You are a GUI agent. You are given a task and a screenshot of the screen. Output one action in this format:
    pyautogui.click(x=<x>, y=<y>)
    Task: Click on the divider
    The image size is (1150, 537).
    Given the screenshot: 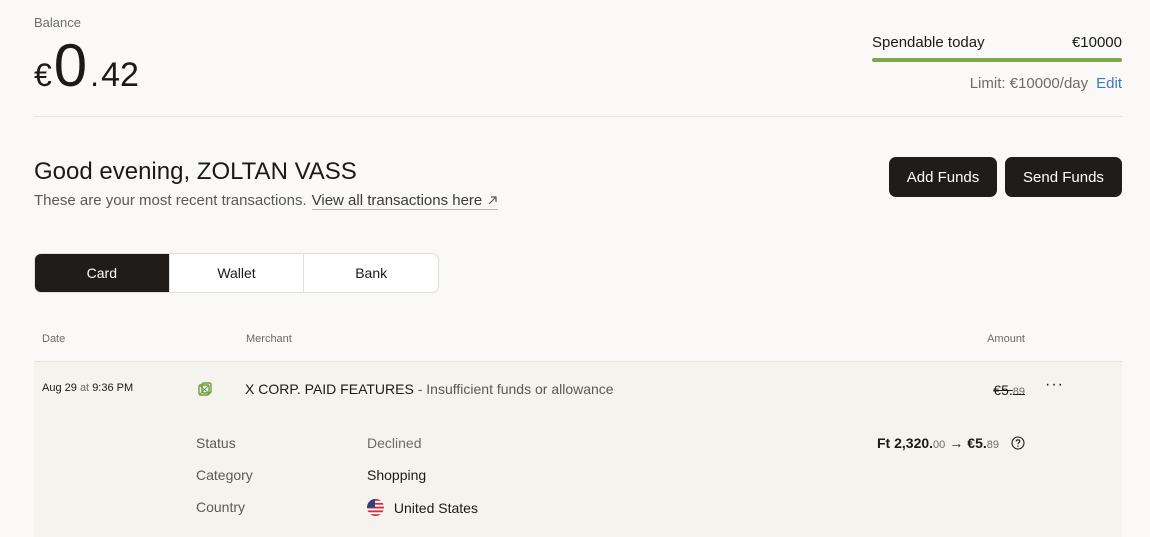 What is the action you would take?
    pyautogui.click(x=578, y=116)
    